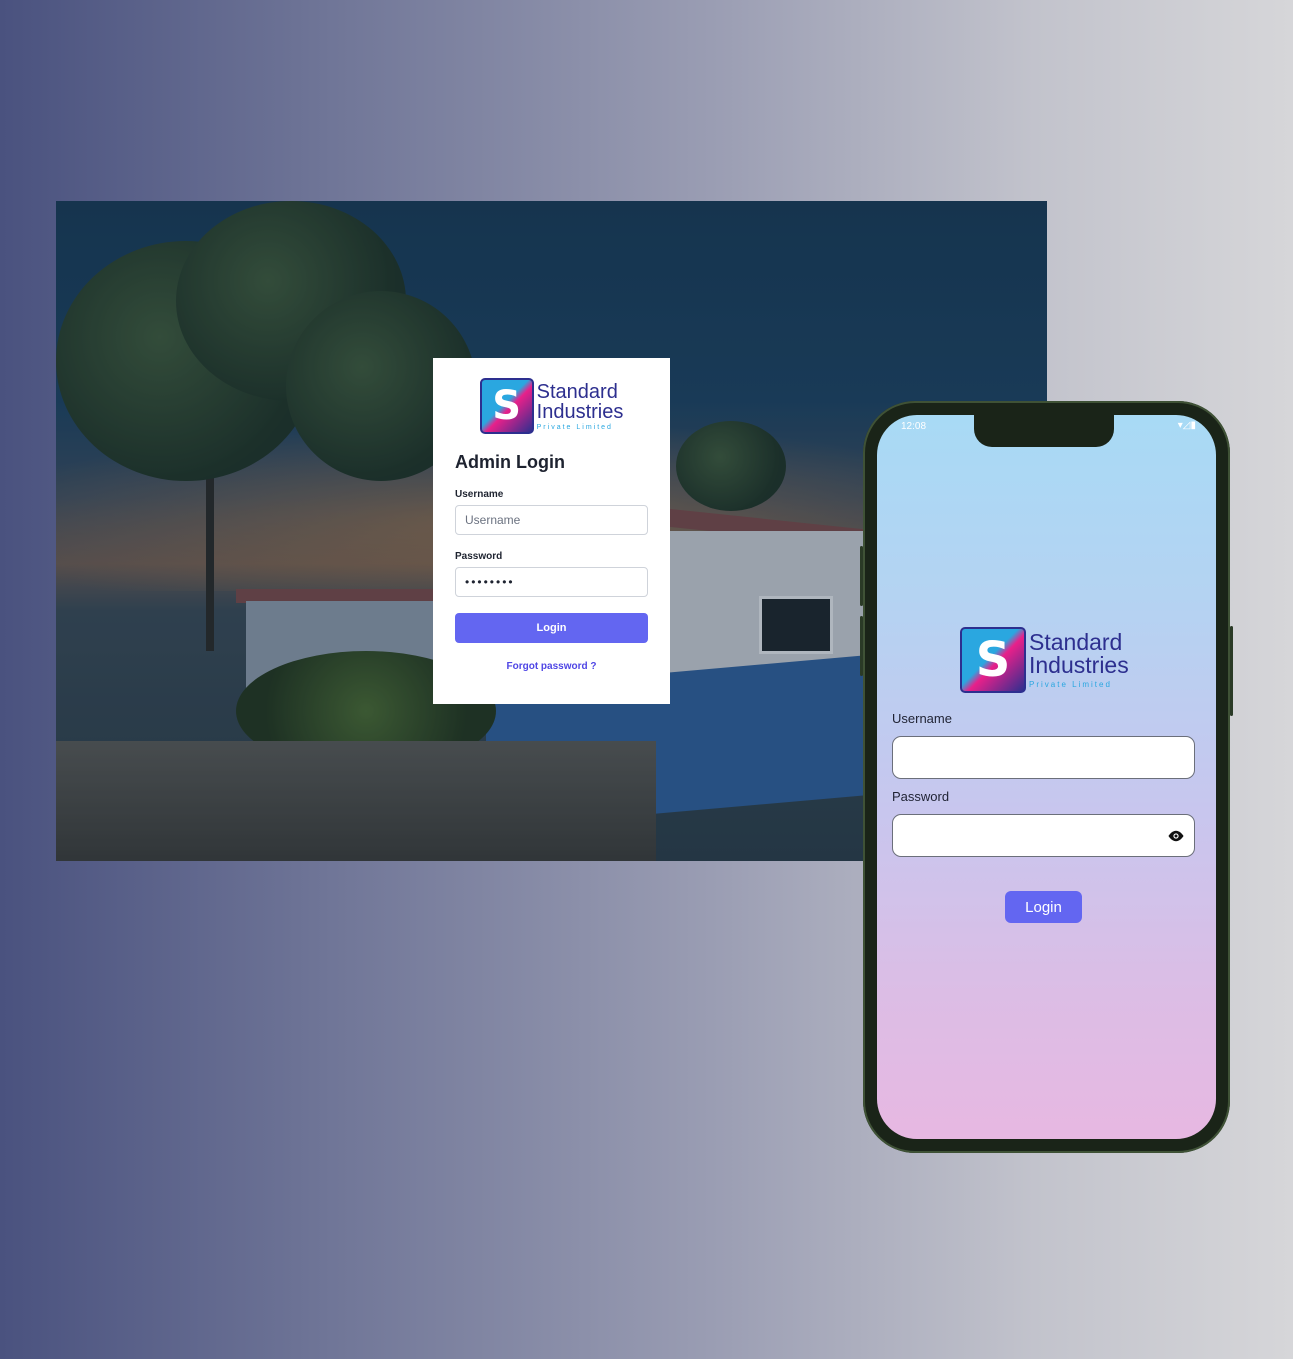 The height and width of the screenshot is (1359, 1293). What do you see at coordinates (551, 520) in the screenshot?
I see `username-input: Username` at bounding box center [551, 520].